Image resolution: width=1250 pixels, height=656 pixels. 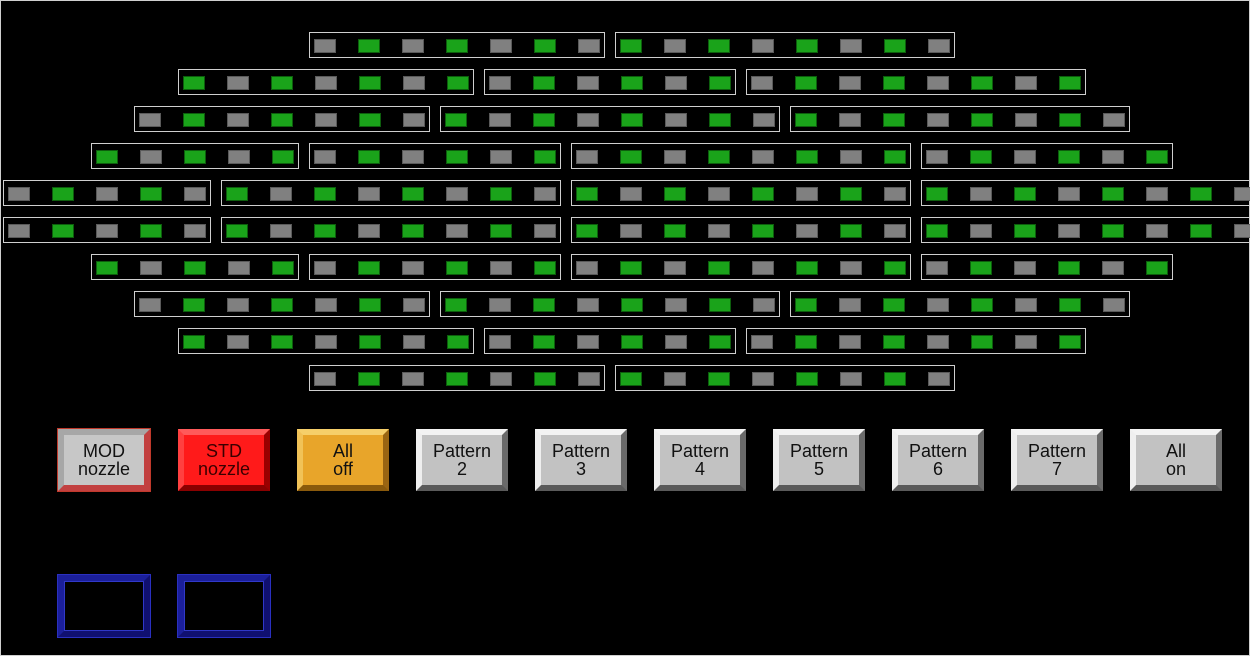 I want to click on pattern-4-button: Pattern 4, so click(x=700, y=460).